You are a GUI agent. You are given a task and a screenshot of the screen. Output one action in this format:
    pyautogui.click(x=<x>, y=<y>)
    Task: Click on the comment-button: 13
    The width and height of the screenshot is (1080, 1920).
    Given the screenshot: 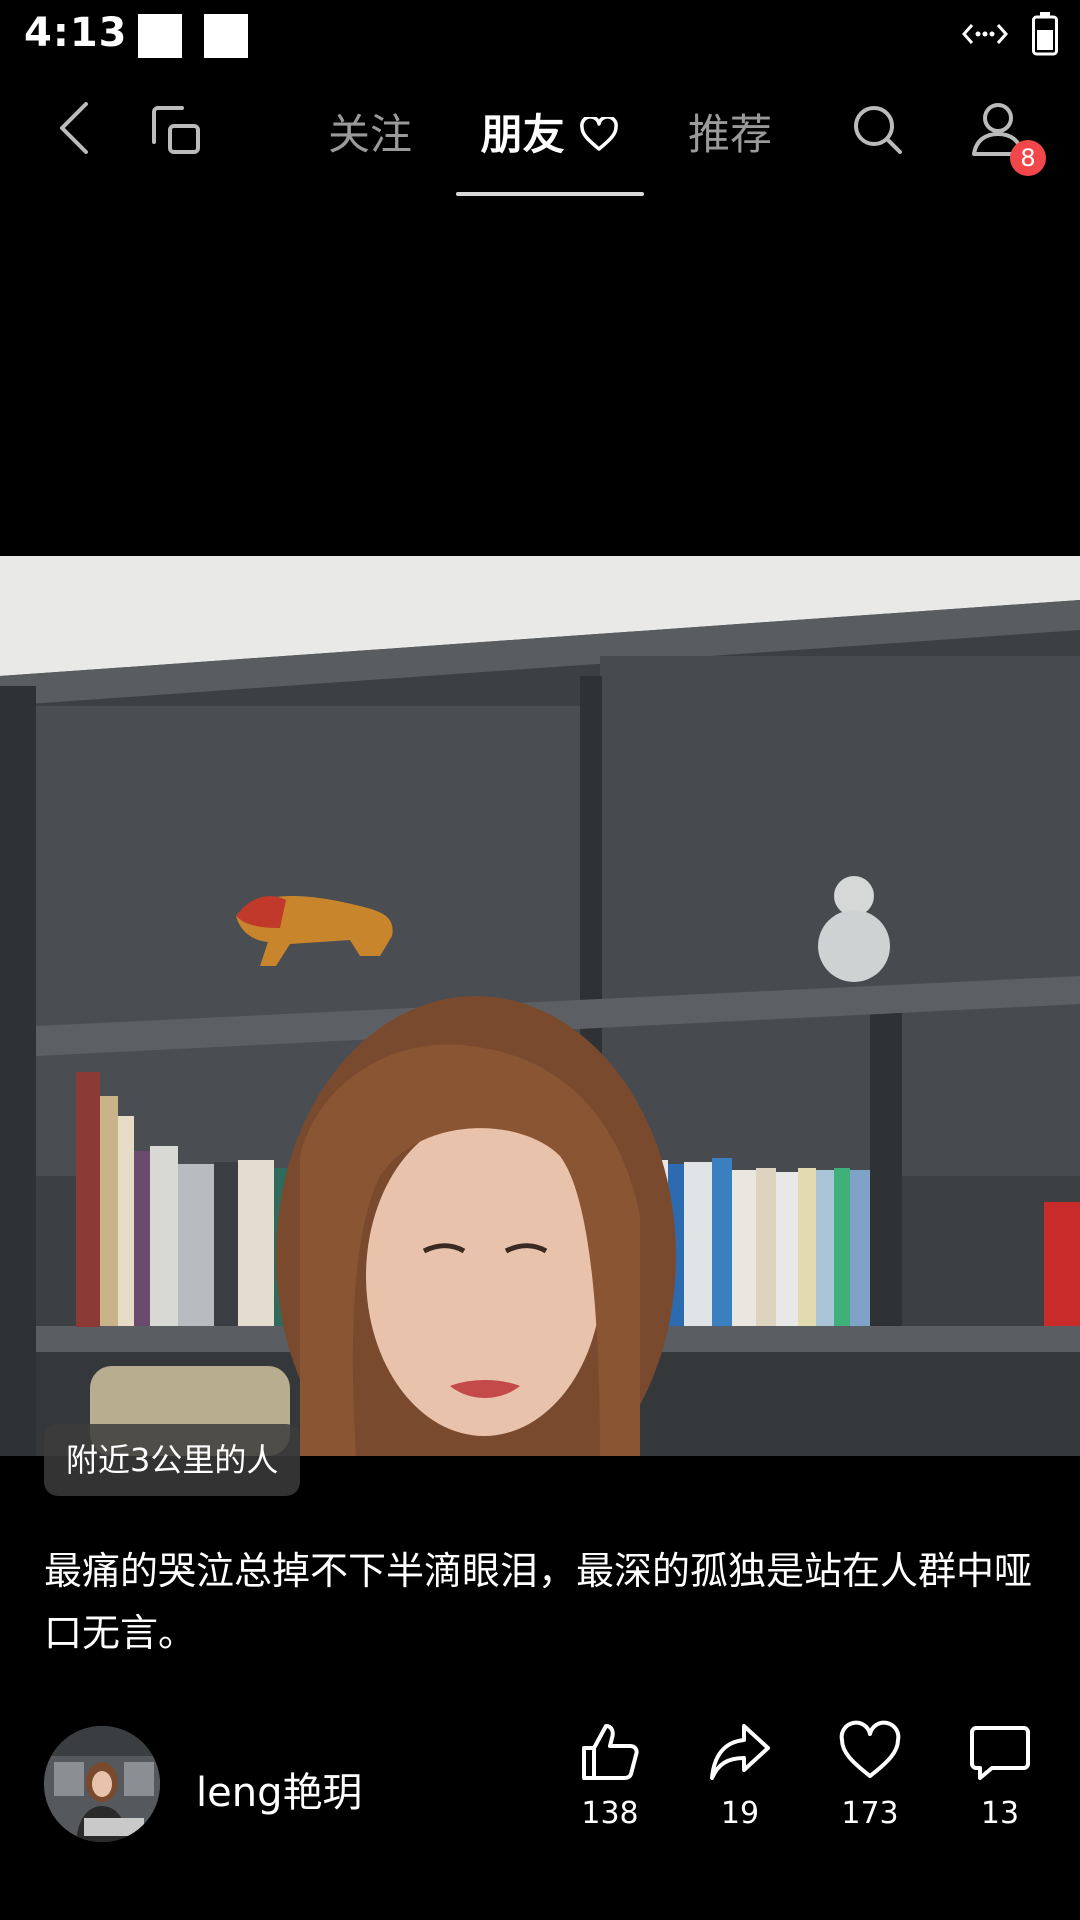 What is the action you would take?
    pyautogui.click(x=1000, y=1775)
    